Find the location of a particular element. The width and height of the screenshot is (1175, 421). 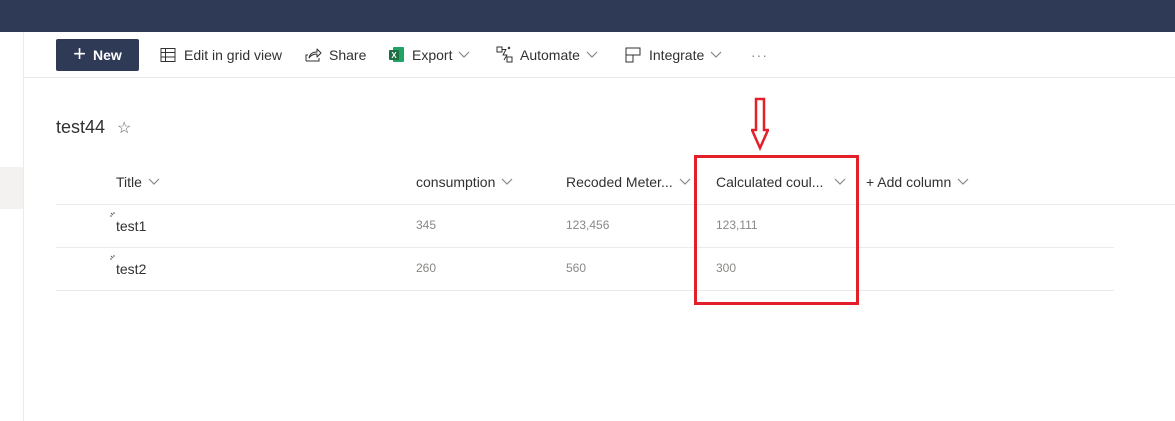

row-title-link: test2 is located at coordinates (131, 269).